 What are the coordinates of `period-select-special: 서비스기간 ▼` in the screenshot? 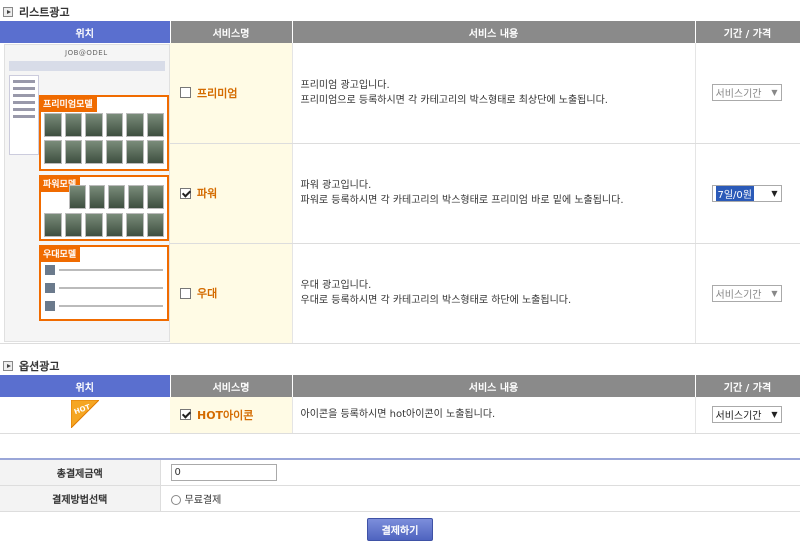 It's located at (746, 293).